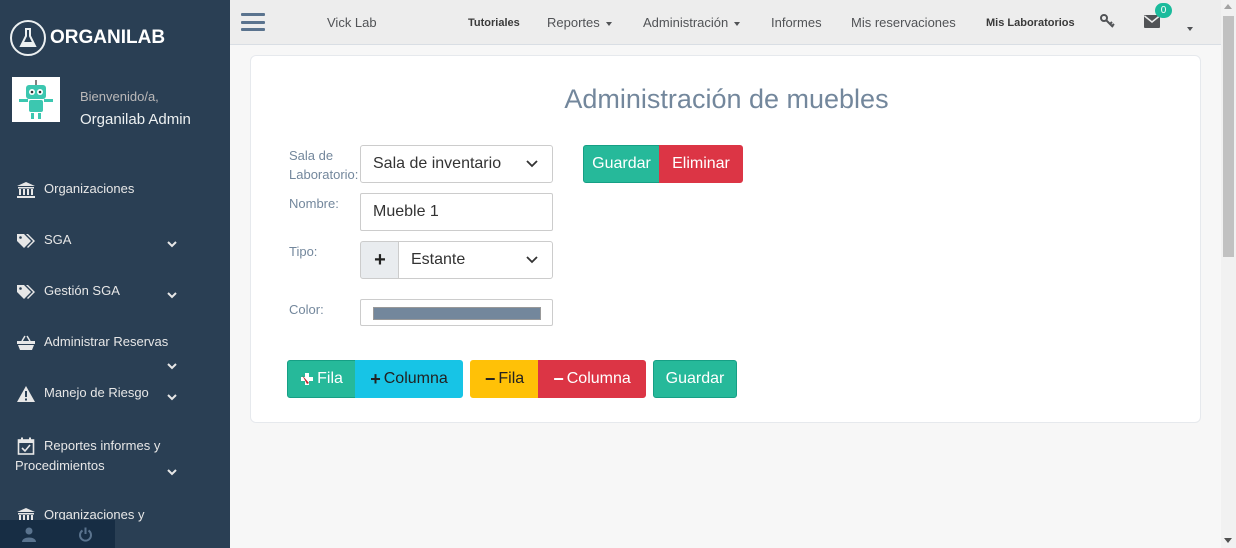 This screenshot has width=1236, height=548. I want to click on add-row-button: Fila, so click(321, 379).